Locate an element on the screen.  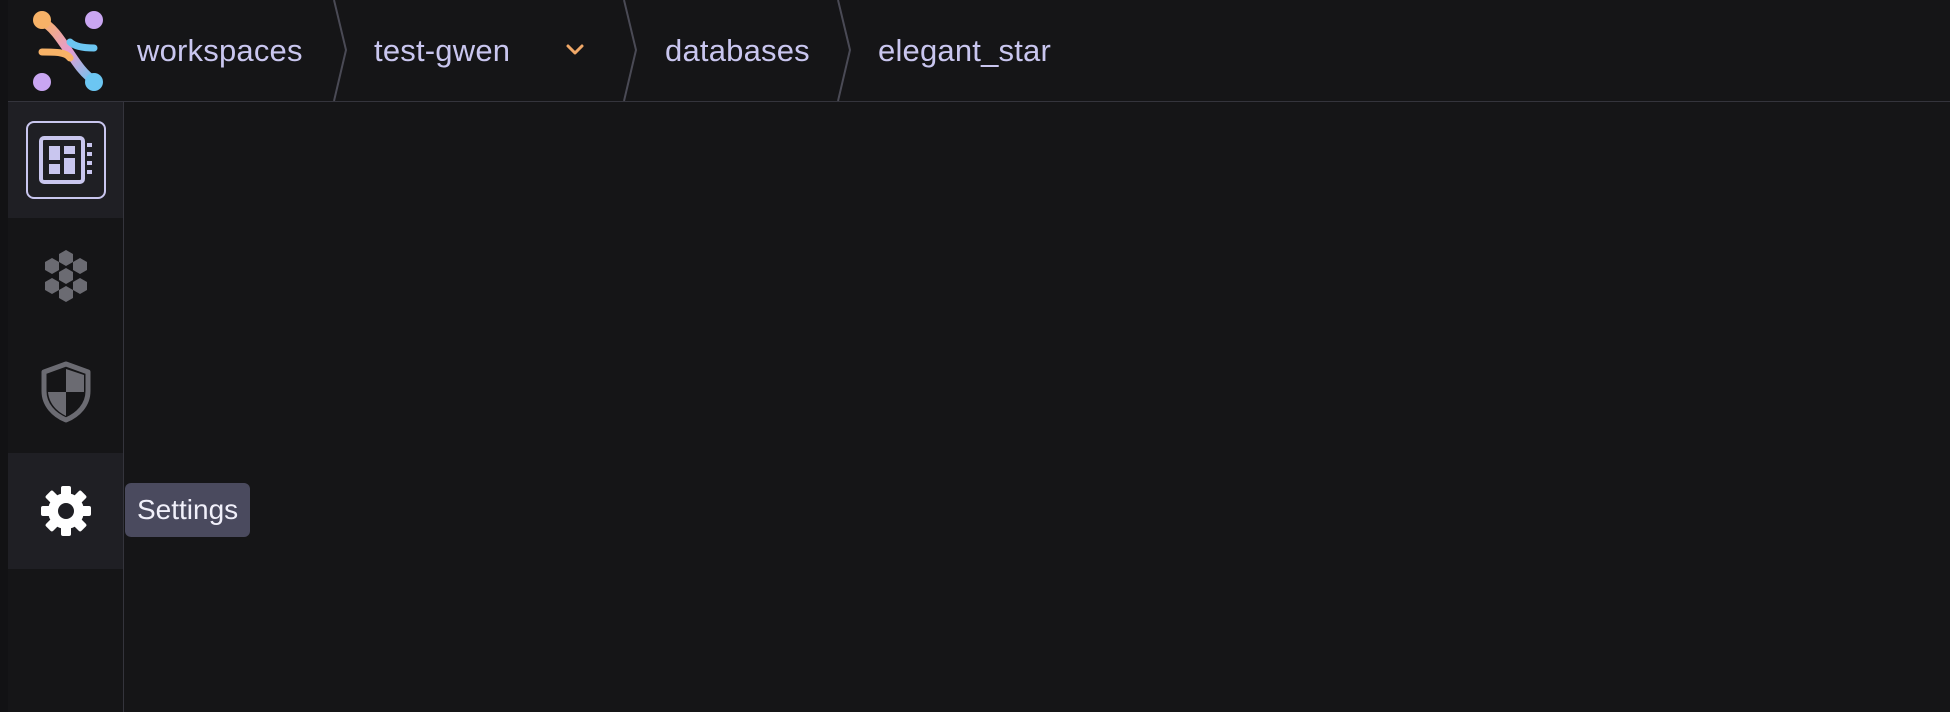
sidebar-item-dashboard is located at coordinates (65, 160).